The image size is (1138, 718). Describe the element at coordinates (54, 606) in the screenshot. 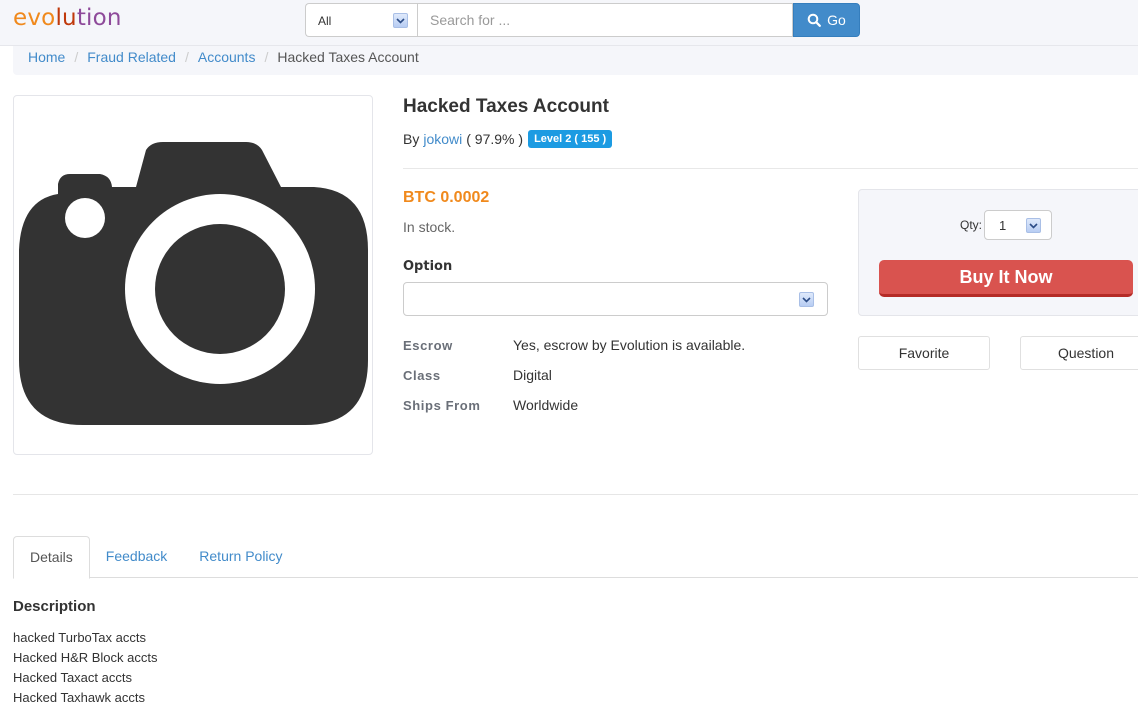

I see `description-title: Description` at that location.